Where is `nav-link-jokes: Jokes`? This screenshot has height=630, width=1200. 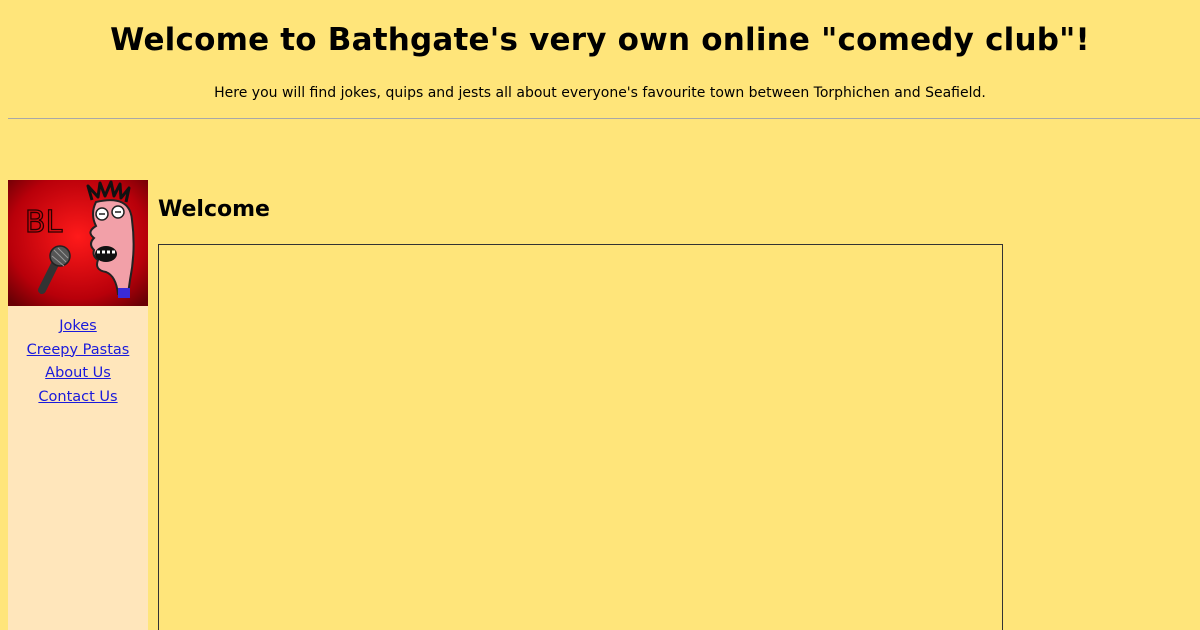
nav-link-jokes: Jokes is located at coordinates (78, 326).